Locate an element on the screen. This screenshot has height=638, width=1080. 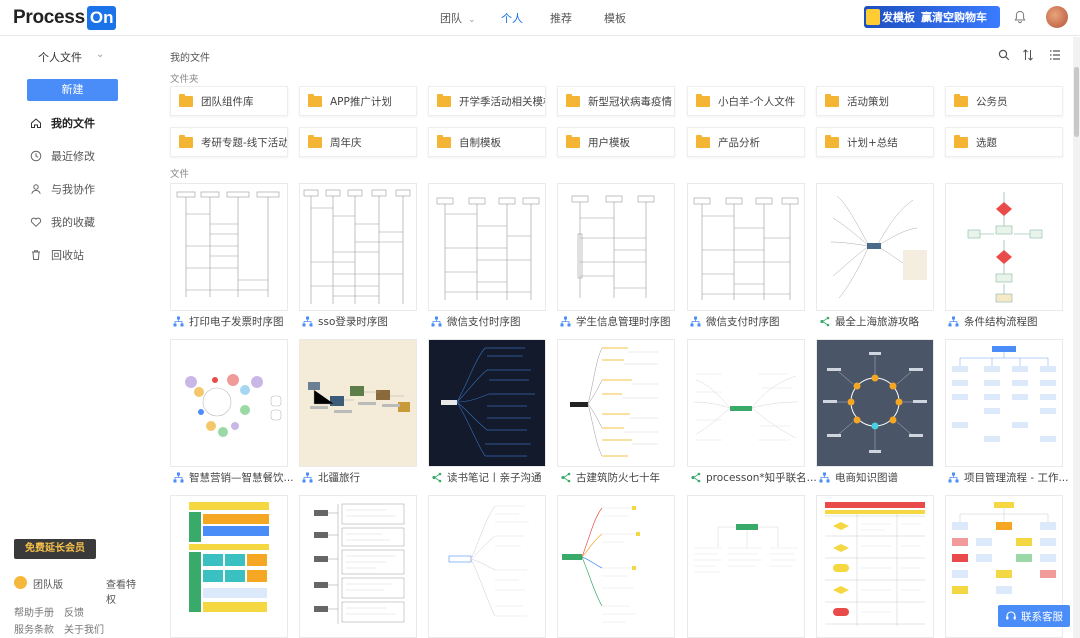
folder-item: 产品分析 is located at coordinates (746, 142).